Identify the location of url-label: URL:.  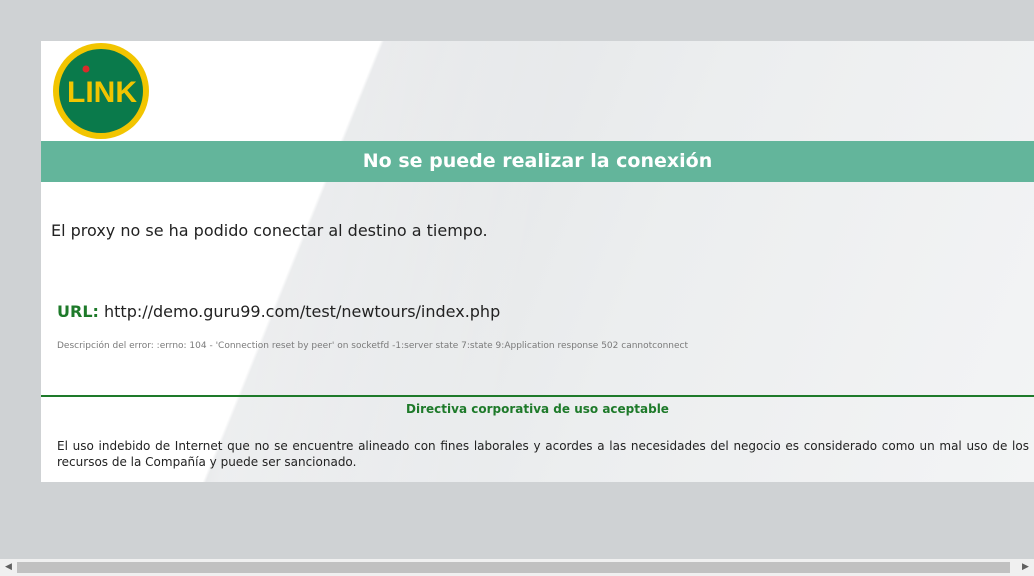
(78, 311).